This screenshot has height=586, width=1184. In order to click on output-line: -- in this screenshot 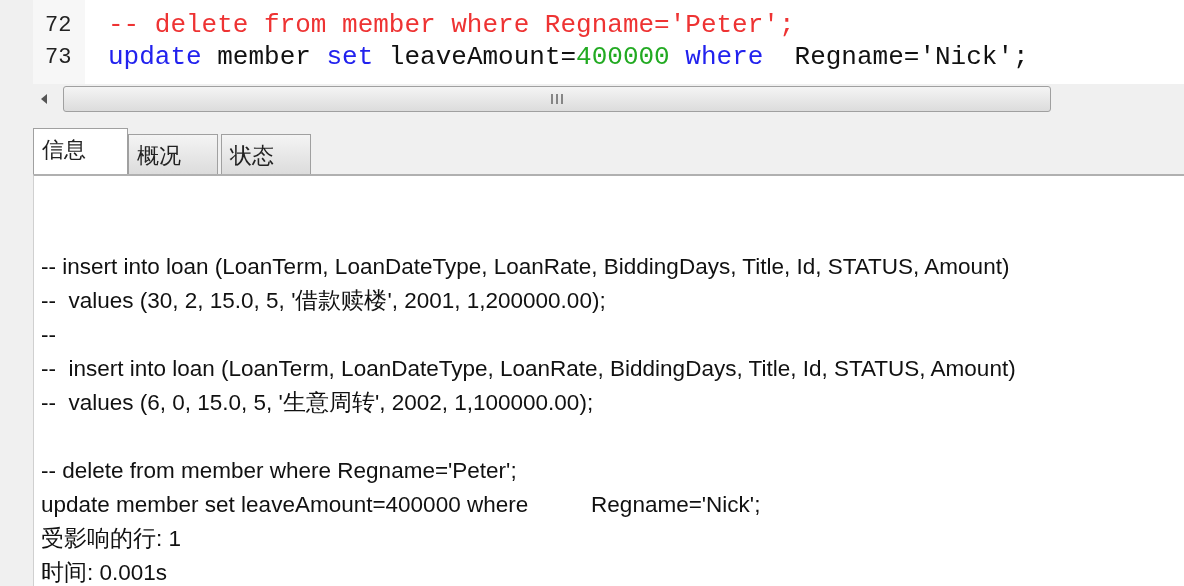, I will do `click(49, 335)`.